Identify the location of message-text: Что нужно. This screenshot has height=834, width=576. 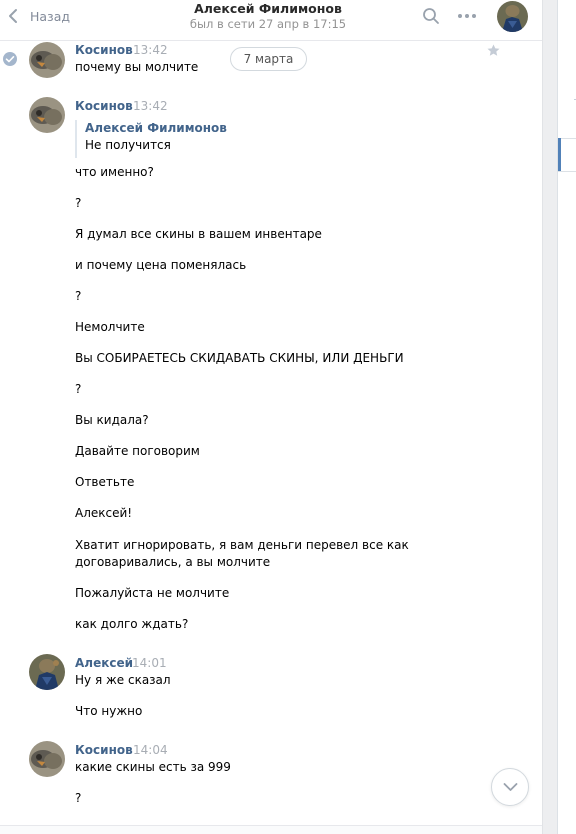
(109, 711).